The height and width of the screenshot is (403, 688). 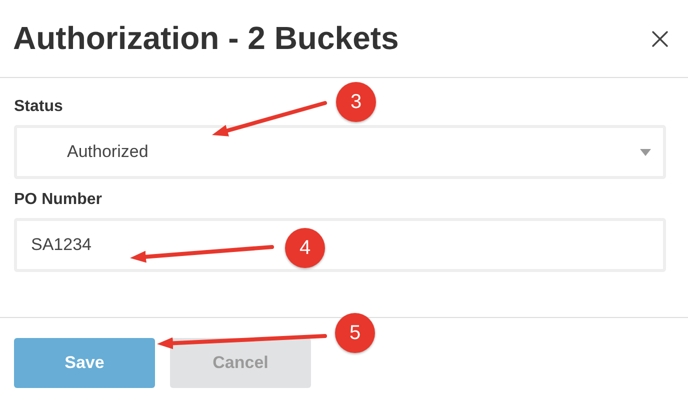 I want to click on dialog-title: Authorization - 2 Buckets, so click(x=206, y=38).